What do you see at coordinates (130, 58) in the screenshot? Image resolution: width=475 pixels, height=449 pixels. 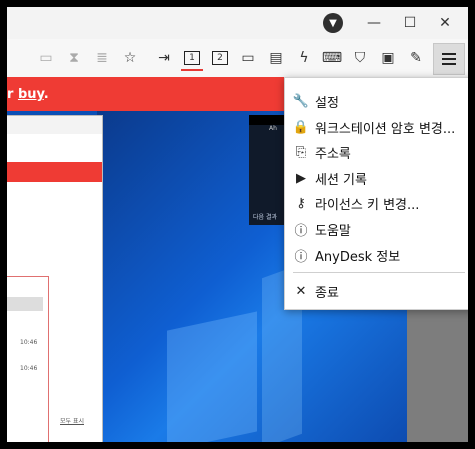 I see `star-icon: ☆` at bounding box center [130, 58].